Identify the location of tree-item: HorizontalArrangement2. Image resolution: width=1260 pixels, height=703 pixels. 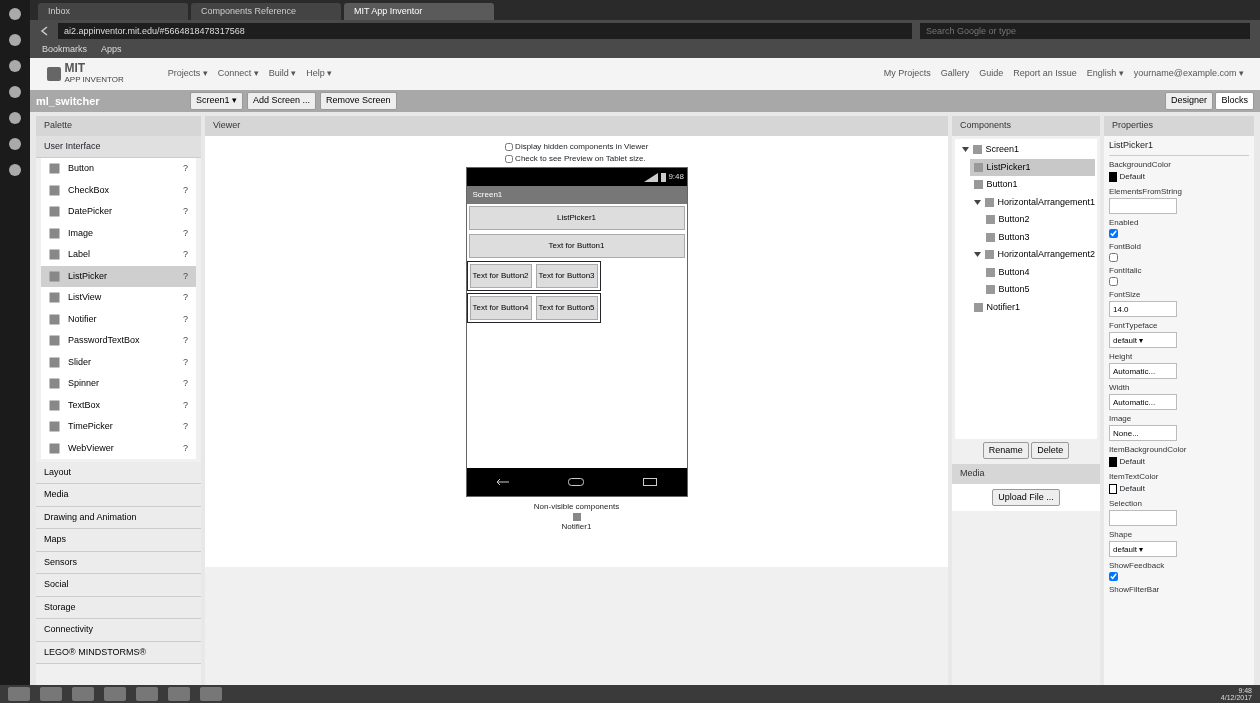
(1032, 255).